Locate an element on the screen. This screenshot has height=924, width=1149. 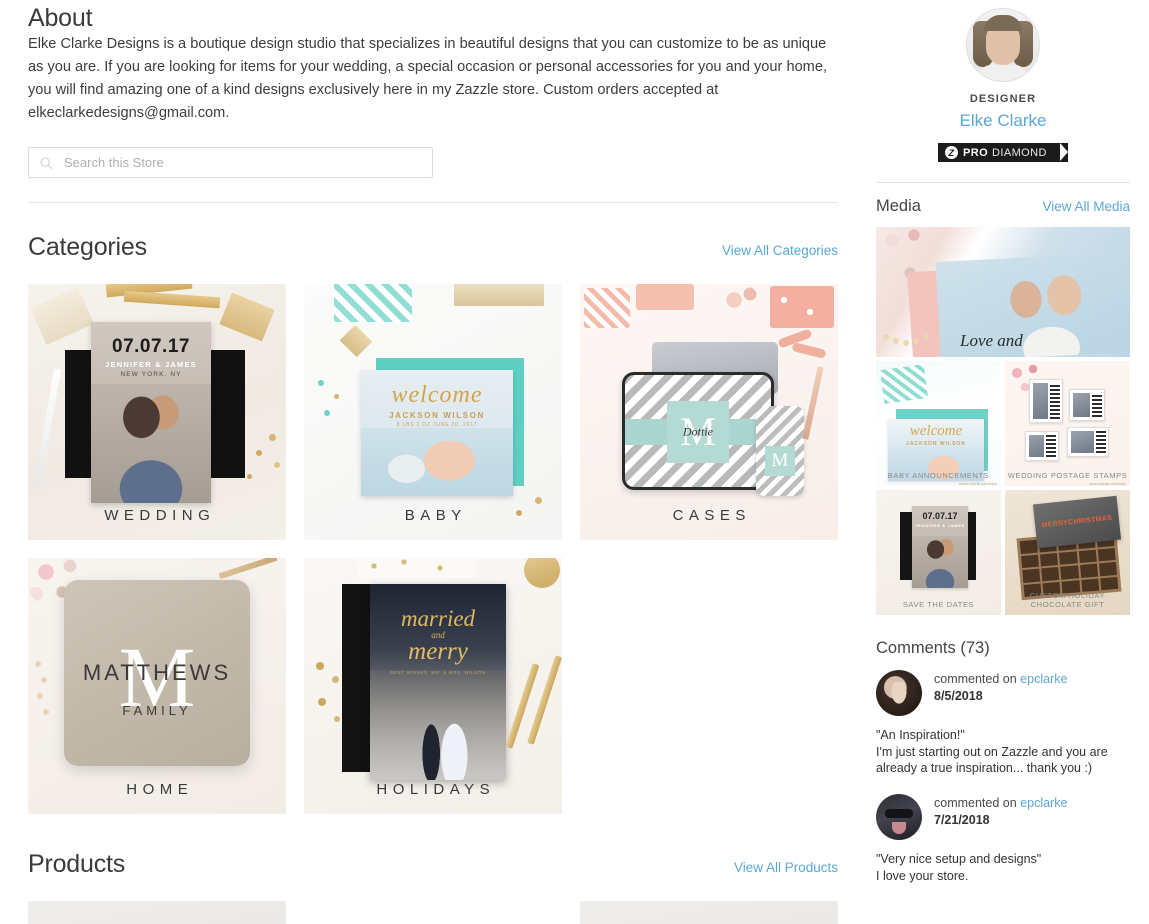
wedding-card-city: NEW YORK, NY is located at coordinates (151, 374).